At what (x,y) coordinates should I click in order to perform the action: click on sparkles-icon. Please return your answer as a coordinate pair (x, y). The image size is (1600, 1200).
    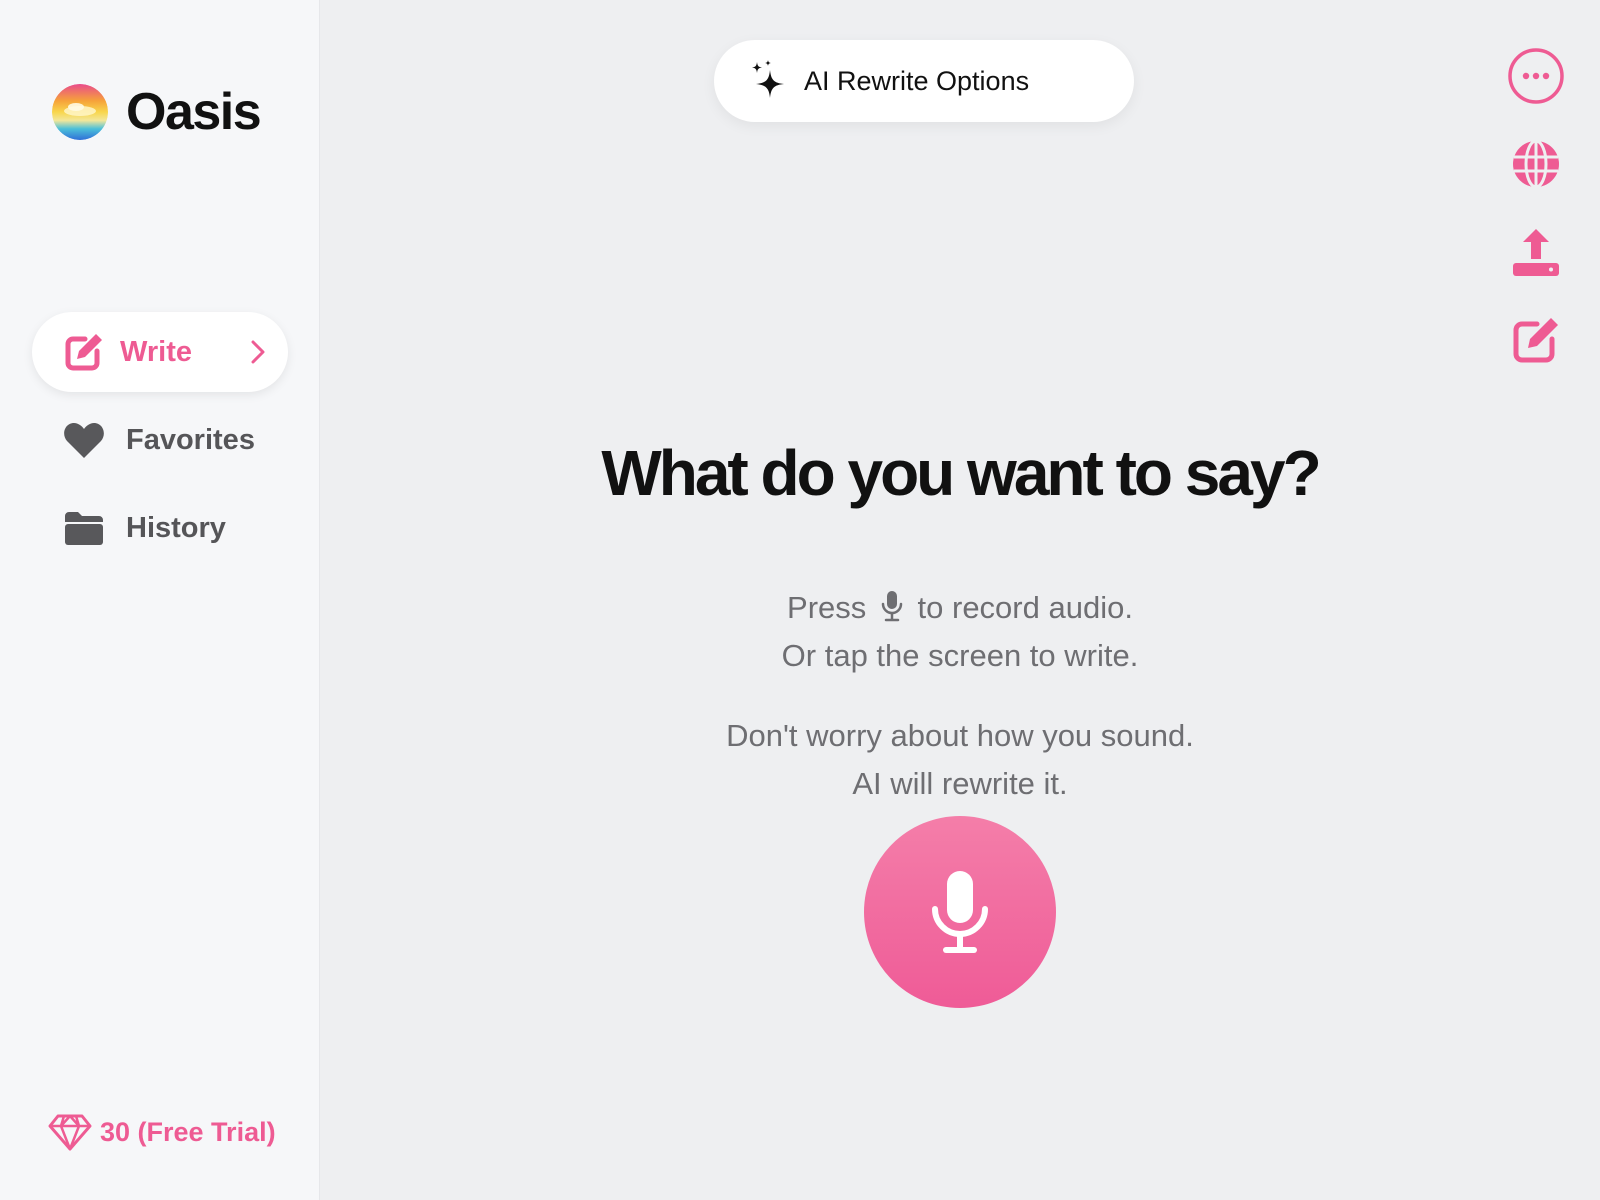
    Looking at the image, I should click on (768, 79).